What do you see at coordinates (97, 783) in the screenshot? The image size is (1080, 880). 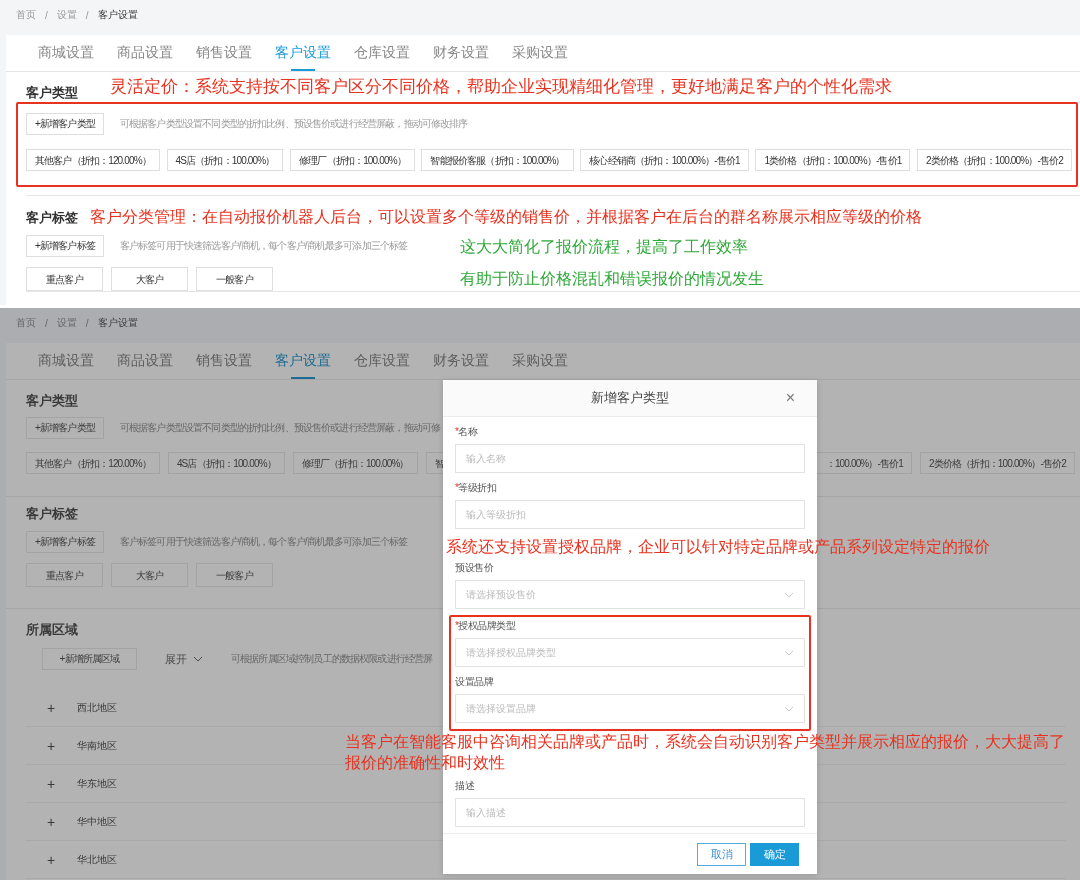 I see `region-name: 华东地区` at bounding box center [97, 783].